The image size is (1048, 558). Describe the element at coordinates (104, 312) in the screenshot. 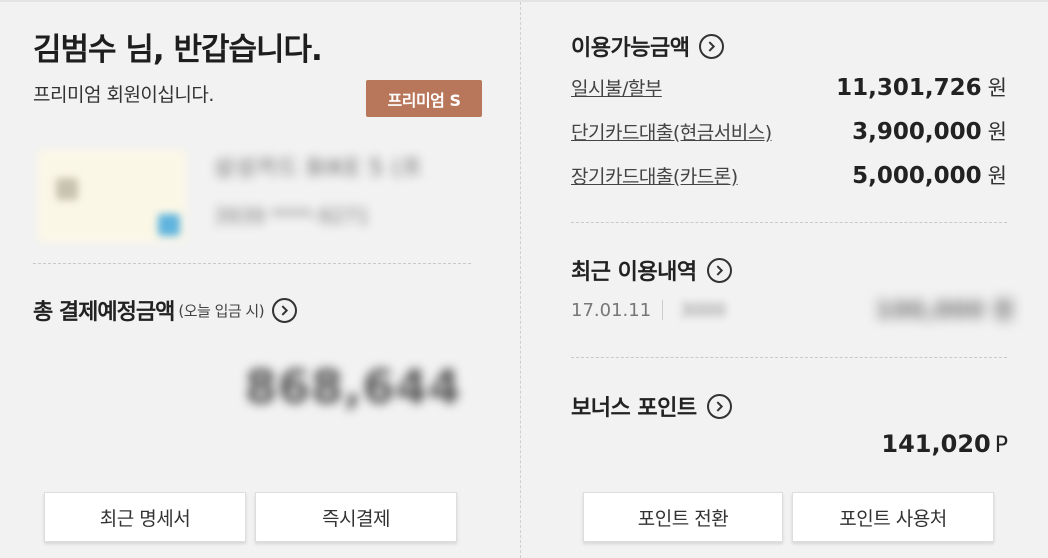

I see `total-payment-title: 총 결제예정금액` at that location.